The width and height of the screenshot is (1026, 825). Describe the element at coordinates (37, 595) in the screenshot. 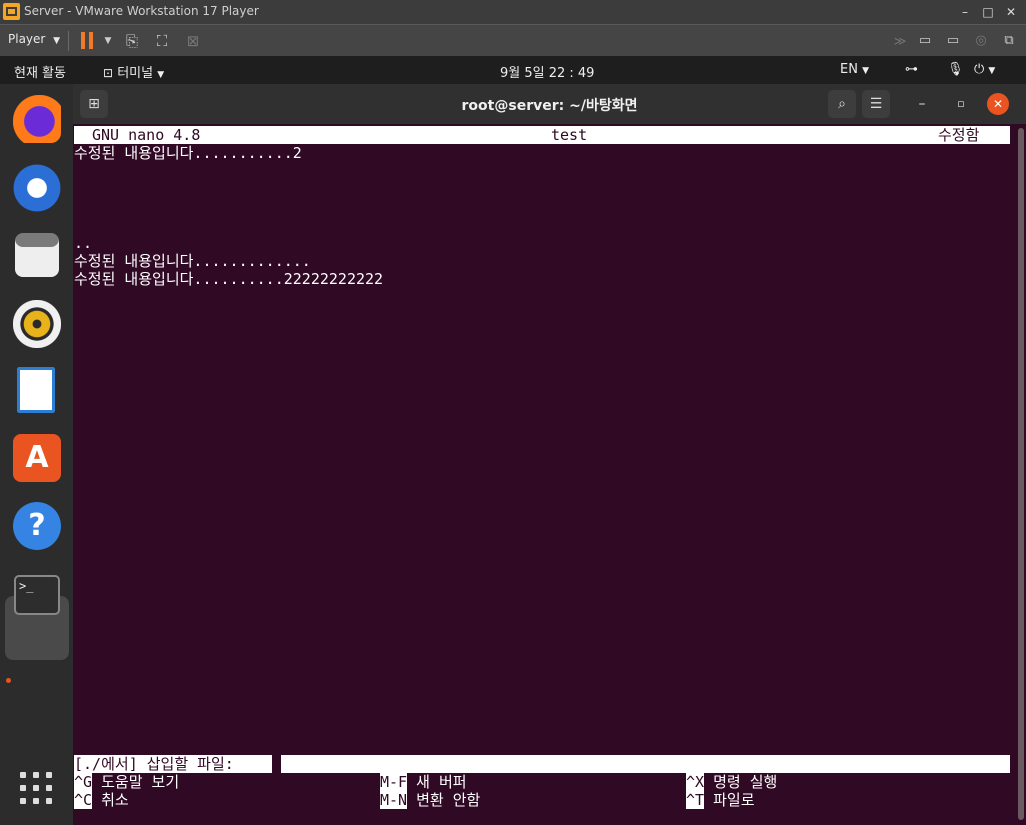

I see `terminal-icon: >_` at that location.